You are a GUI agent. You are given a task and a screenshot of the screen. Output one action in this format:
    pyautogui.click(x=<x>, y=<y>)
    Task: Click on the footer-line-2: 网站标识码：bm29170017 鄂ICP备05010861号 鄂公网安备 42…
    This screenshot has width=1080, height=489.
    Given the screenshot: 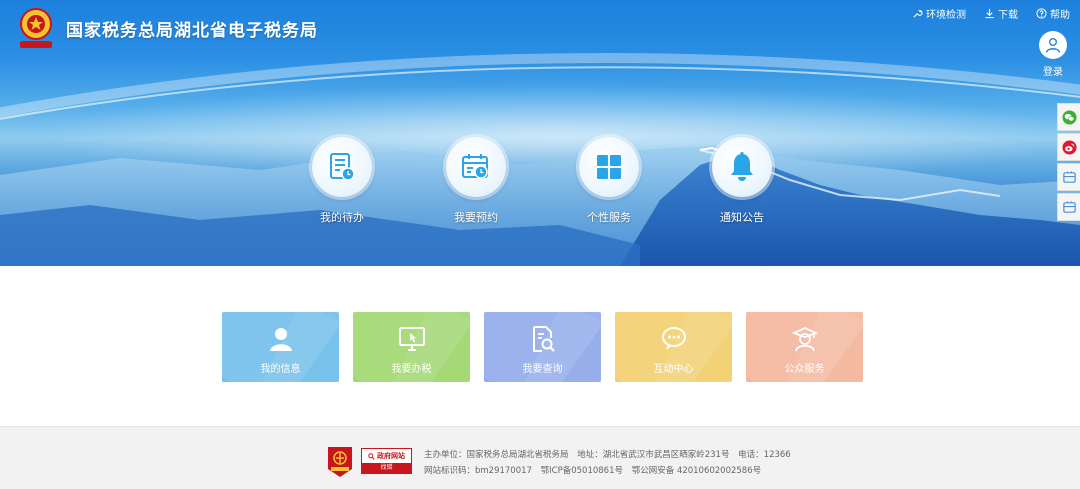 What is the action you would take?
    pyautogui.click(x=610, y=471)
    